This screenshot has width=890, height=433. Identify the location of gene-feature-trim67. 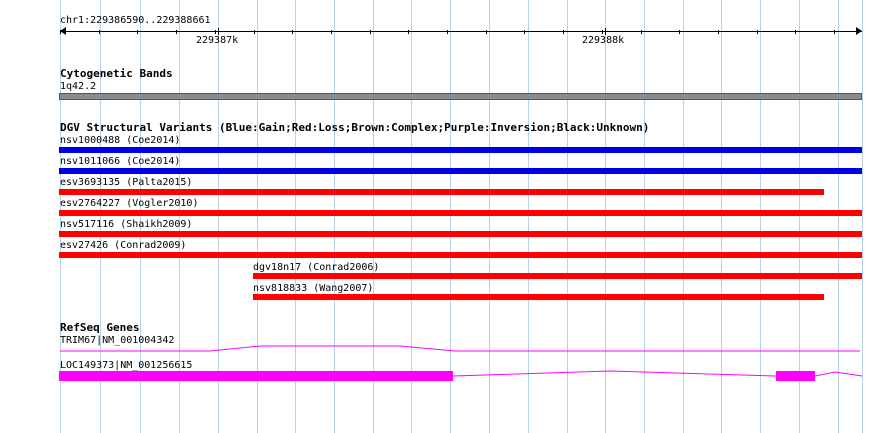
(460, 348).